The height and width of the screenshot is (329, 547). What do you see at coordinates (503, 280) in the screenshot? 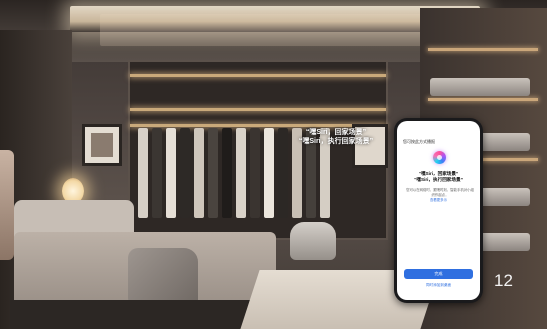
I see `page-number: 12` at bounding box center [503, 280].